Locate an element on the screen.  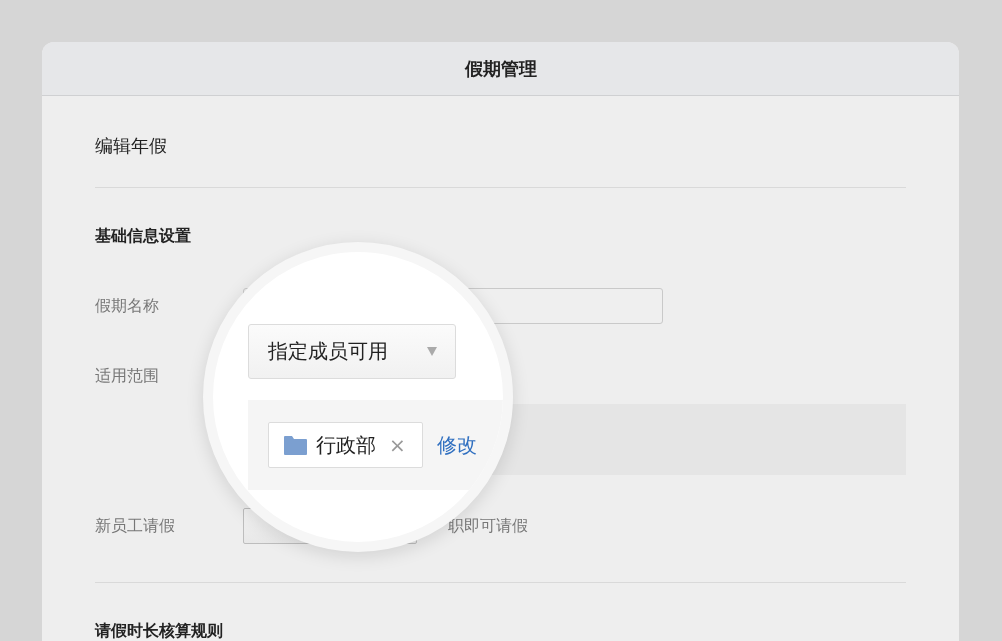
section-title: 基础信息设置 is located at coordinates (143, 236).